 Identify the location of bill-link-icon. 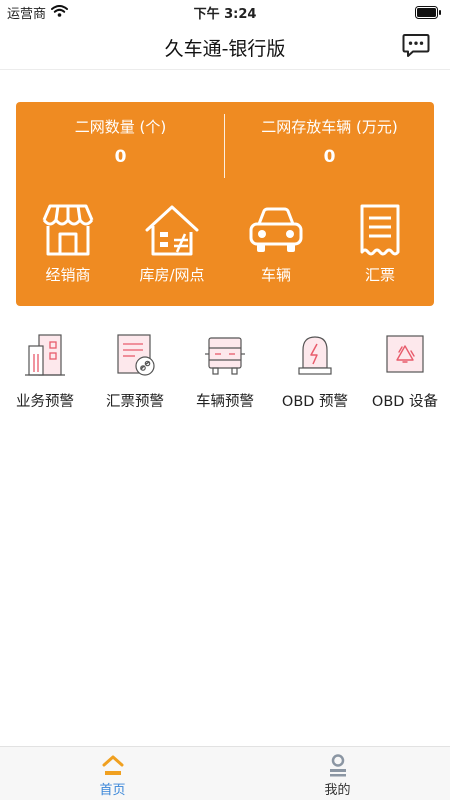
(136, 355).